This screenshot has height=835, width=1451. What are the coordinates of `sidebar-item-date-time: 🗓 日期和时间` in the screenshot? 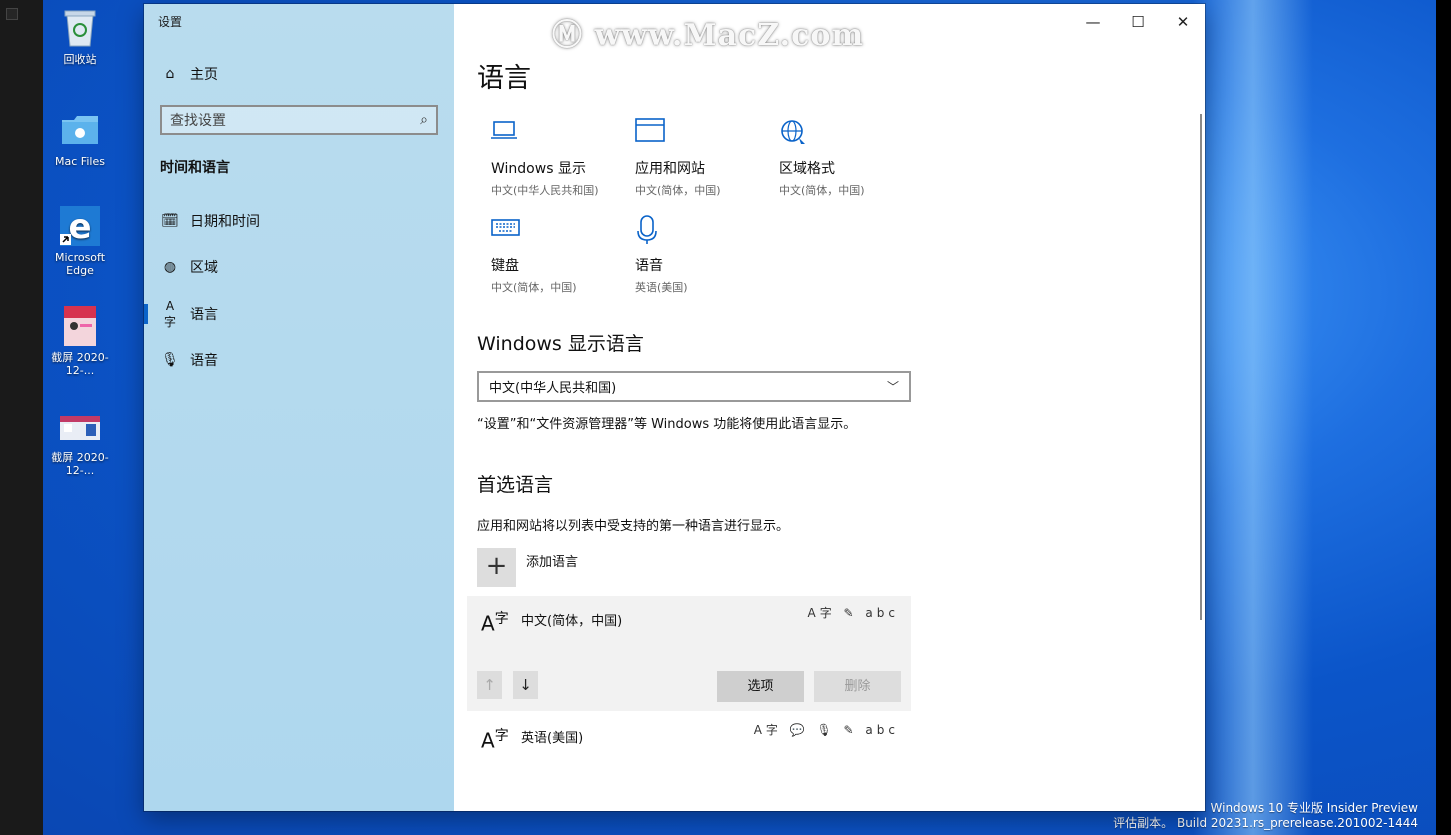 It's located at (299, 221).